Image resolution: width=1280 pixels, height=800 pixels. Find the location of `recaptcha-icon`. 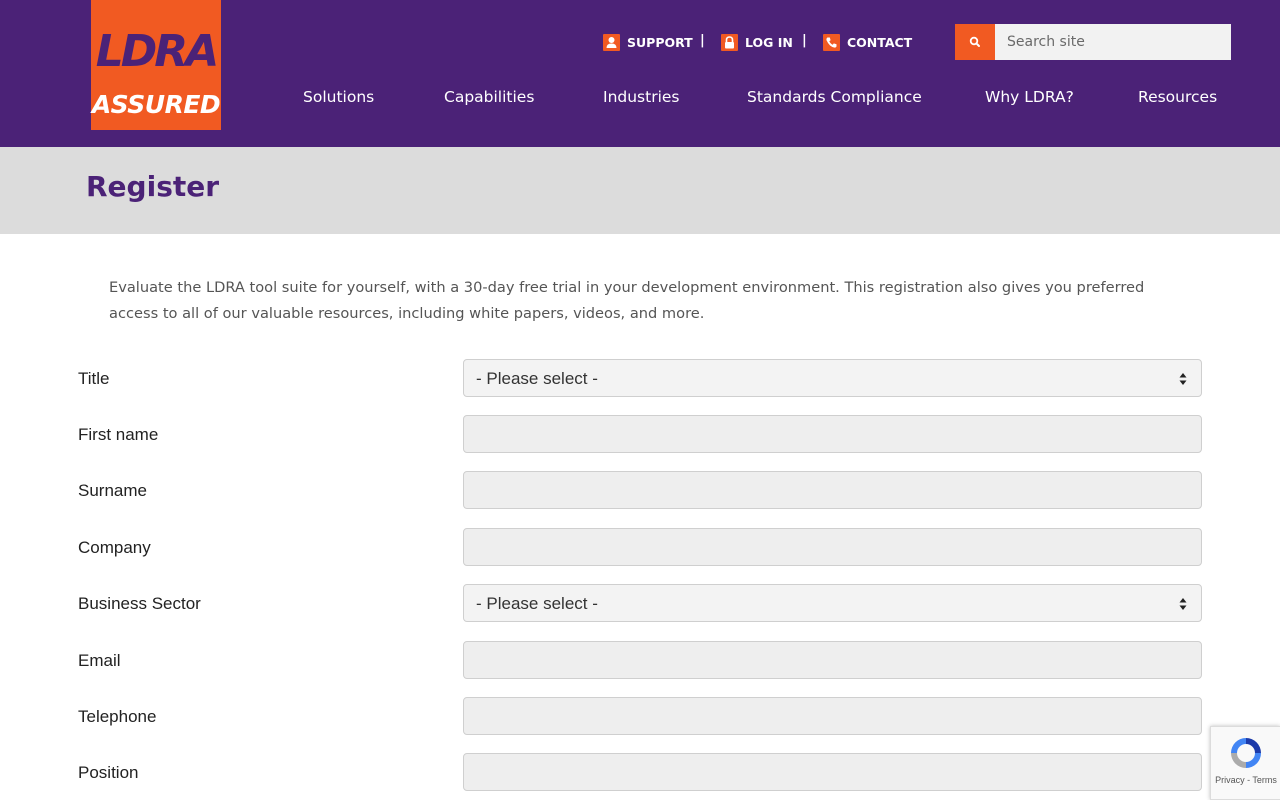

recaptcha-icon is located at coordinates (1246, 753).